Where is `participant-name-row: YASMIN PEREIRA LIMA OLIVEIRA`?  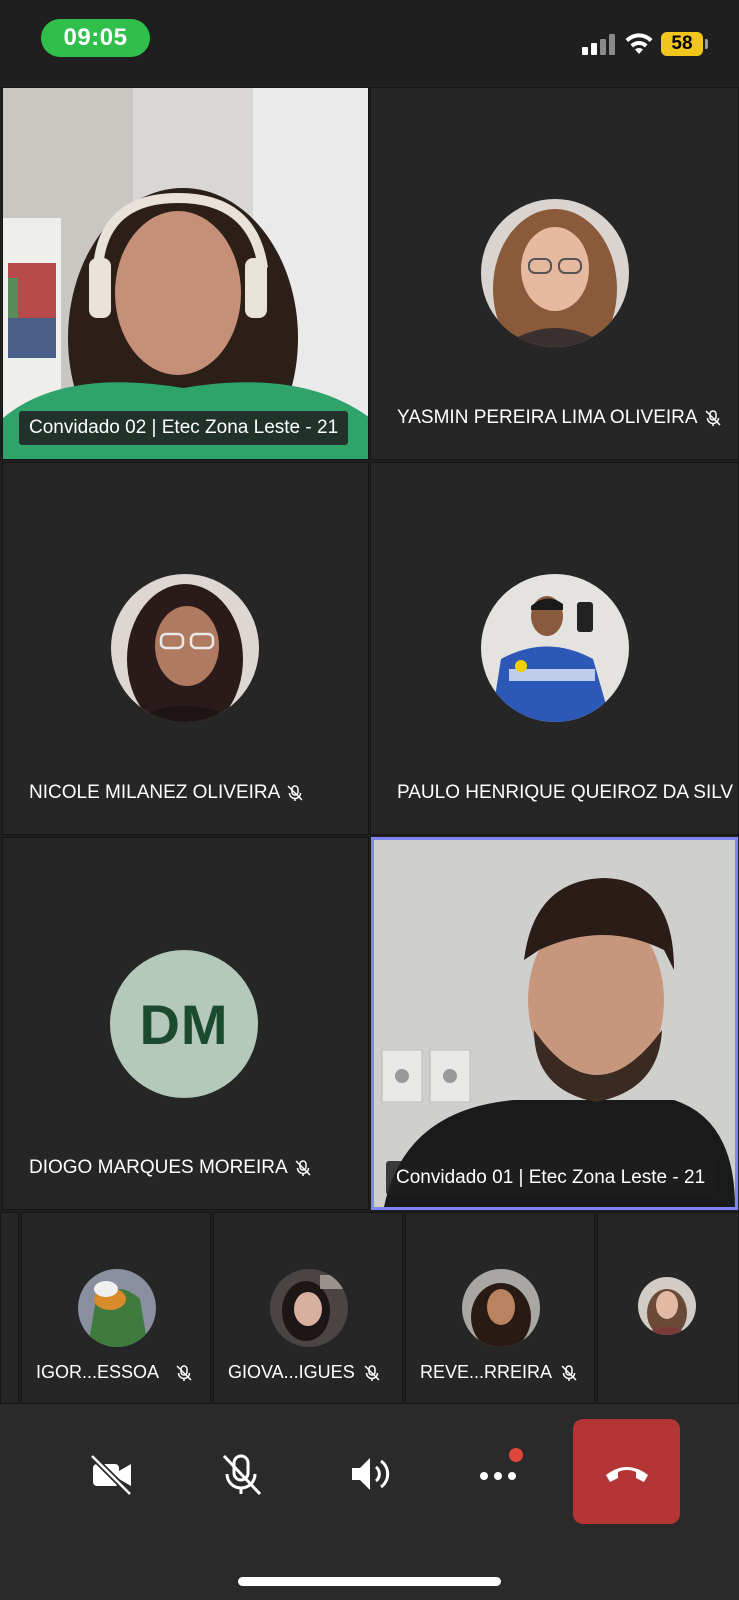 participant-name-row: YASMIN PEREIRA LIMA OLIVEIRA is located at coordinates (559, 418).